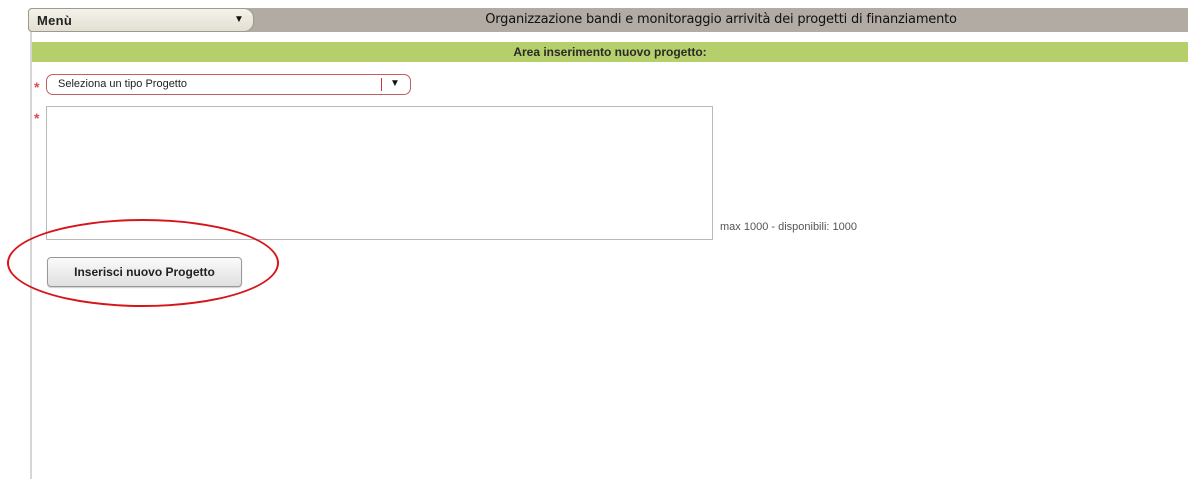 The height and width of the screenshot is (479, 1188). Describe the element at coordinates (788, 227) in the screenshot. I see `character-counter: max 1000 - disponibili: 1000` at that location.